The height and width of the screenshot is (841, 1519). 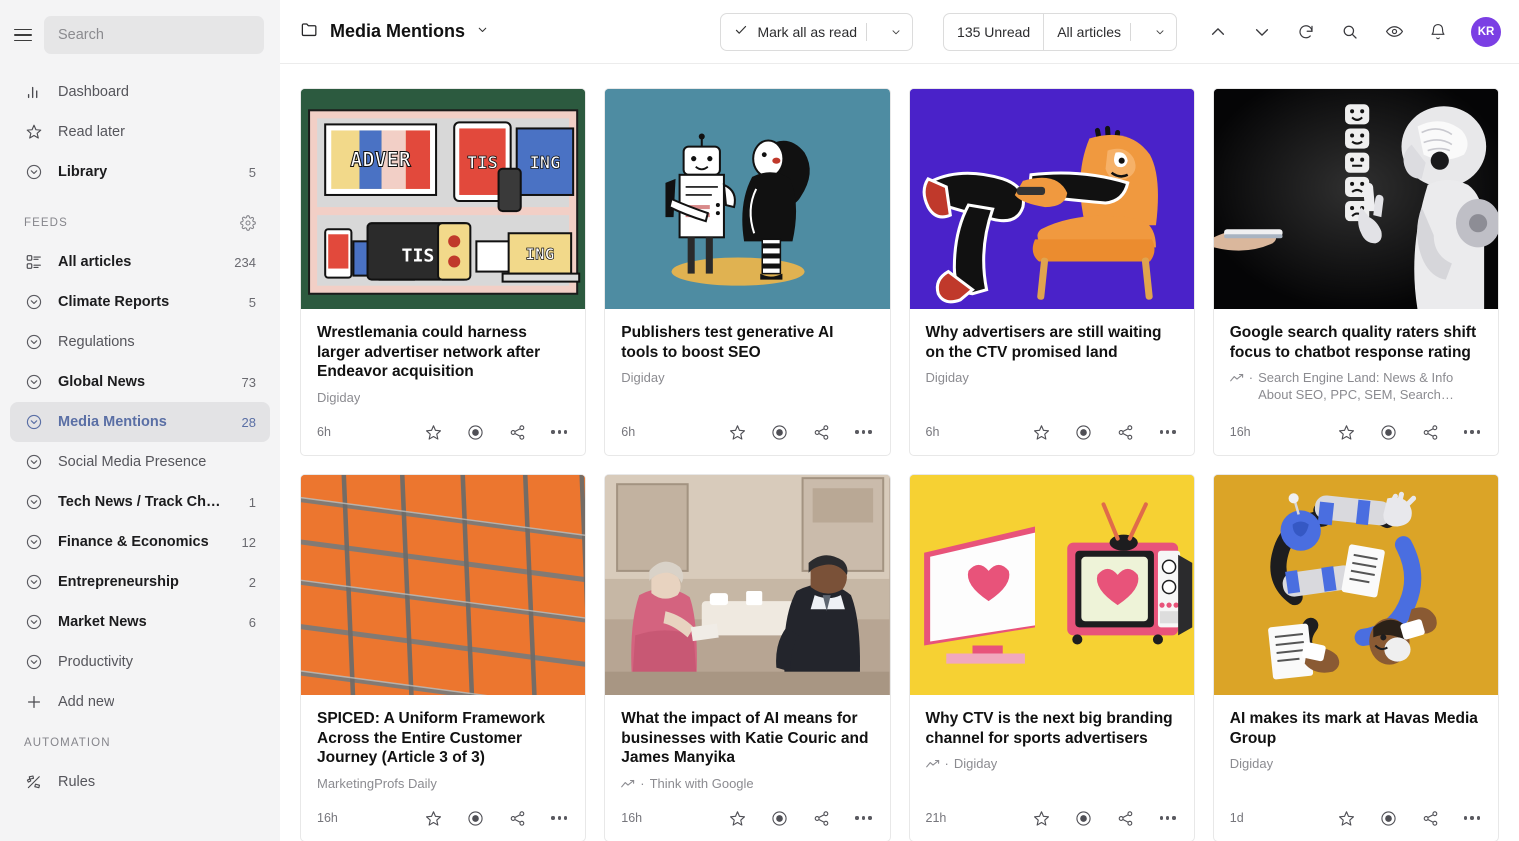 What do you see at coordinates (140, 542) in the screenshot?
I see `sidebar-item-finance-economics: Finance & Economics 12` at bounding box center [140, 542].